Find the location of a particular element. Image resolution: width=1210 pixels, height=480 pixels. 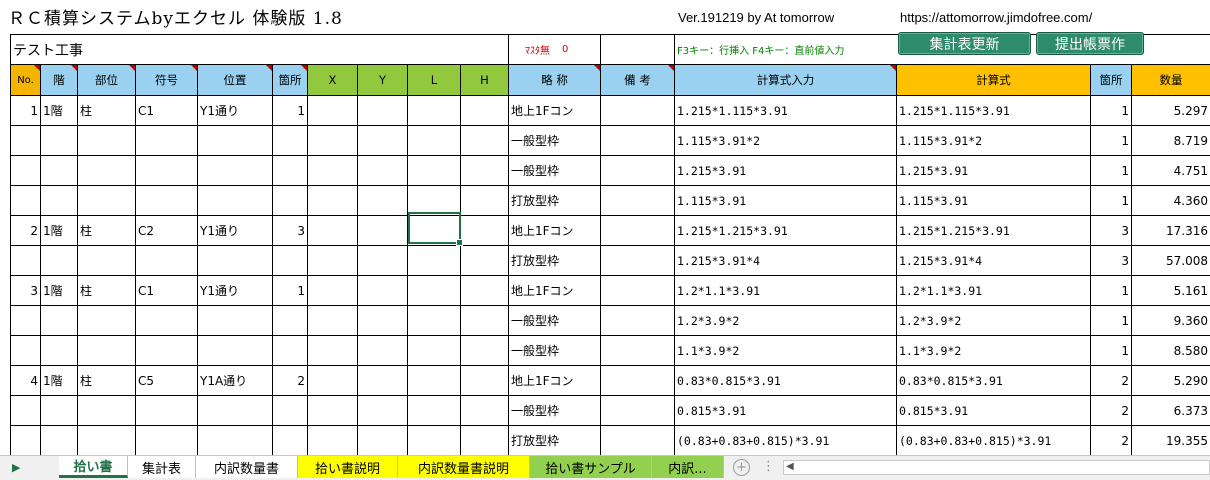

cell-formula: 1.215*1.215*3.91 is located at coordinates (994, 231).